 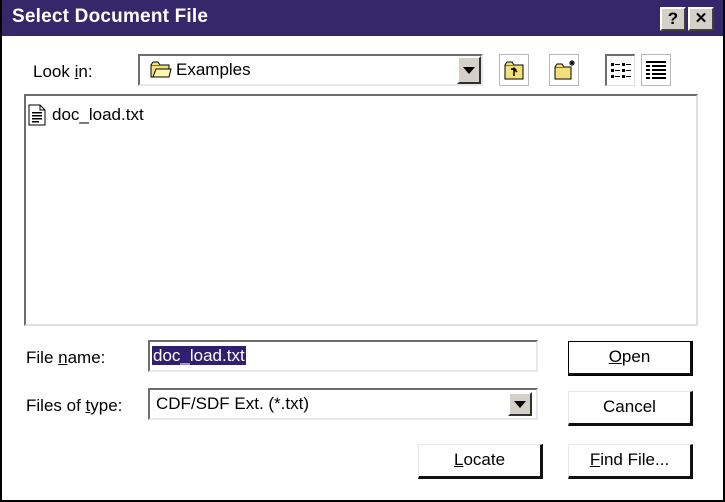 I want to click on help-button: ?, so click(x=673, y=19).